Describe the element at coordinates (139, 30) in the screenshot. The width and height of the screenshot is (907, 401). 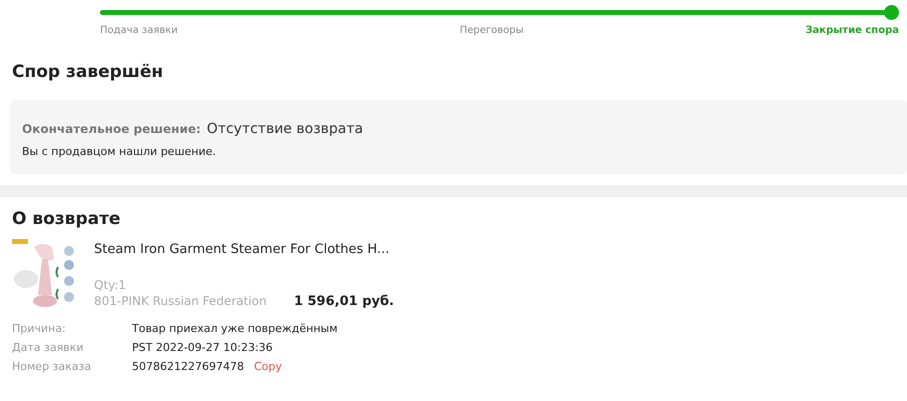
I see `stage-label: Подача заявки` at that location.